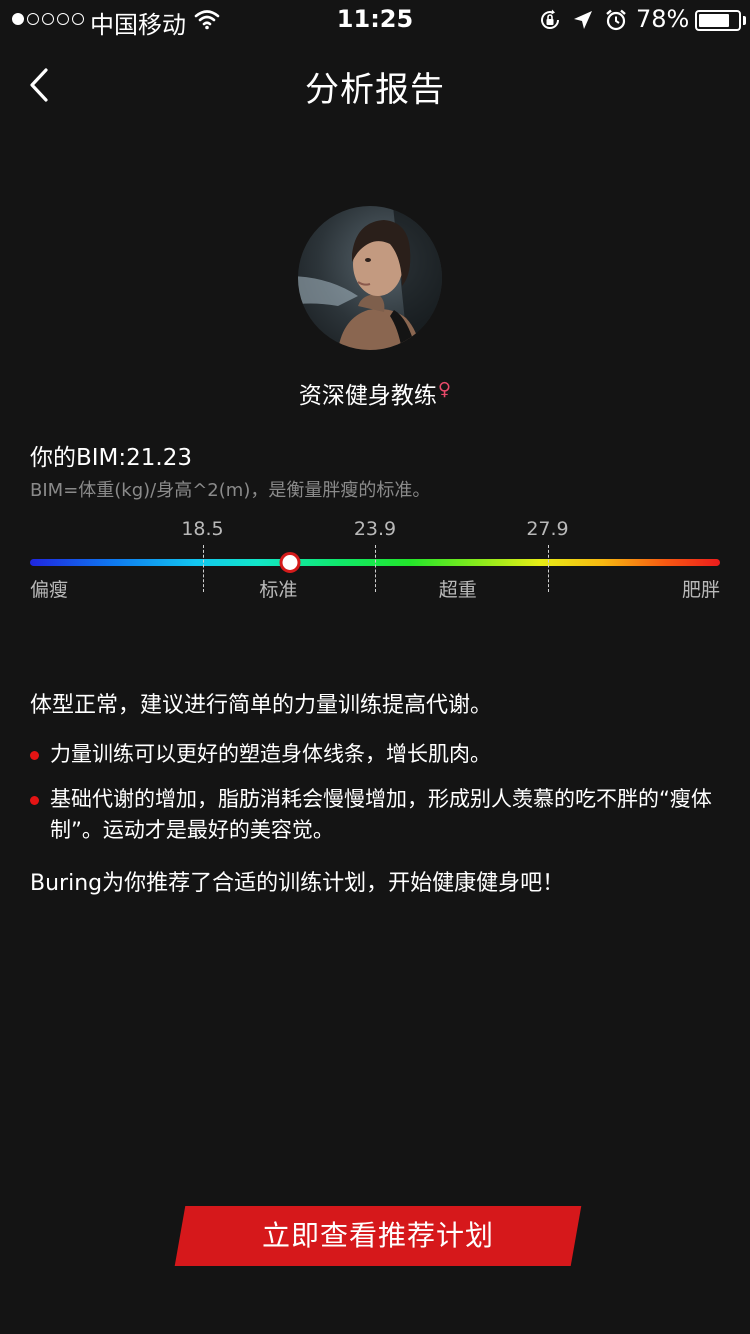 The image size is (750, 1334). Describe the element at coordinates (230, 490) in the screenshot. I see `bmi-formula: BIM=体重(kg)/身高^2(m)，是衡量胖瘦的标准。` at that location.